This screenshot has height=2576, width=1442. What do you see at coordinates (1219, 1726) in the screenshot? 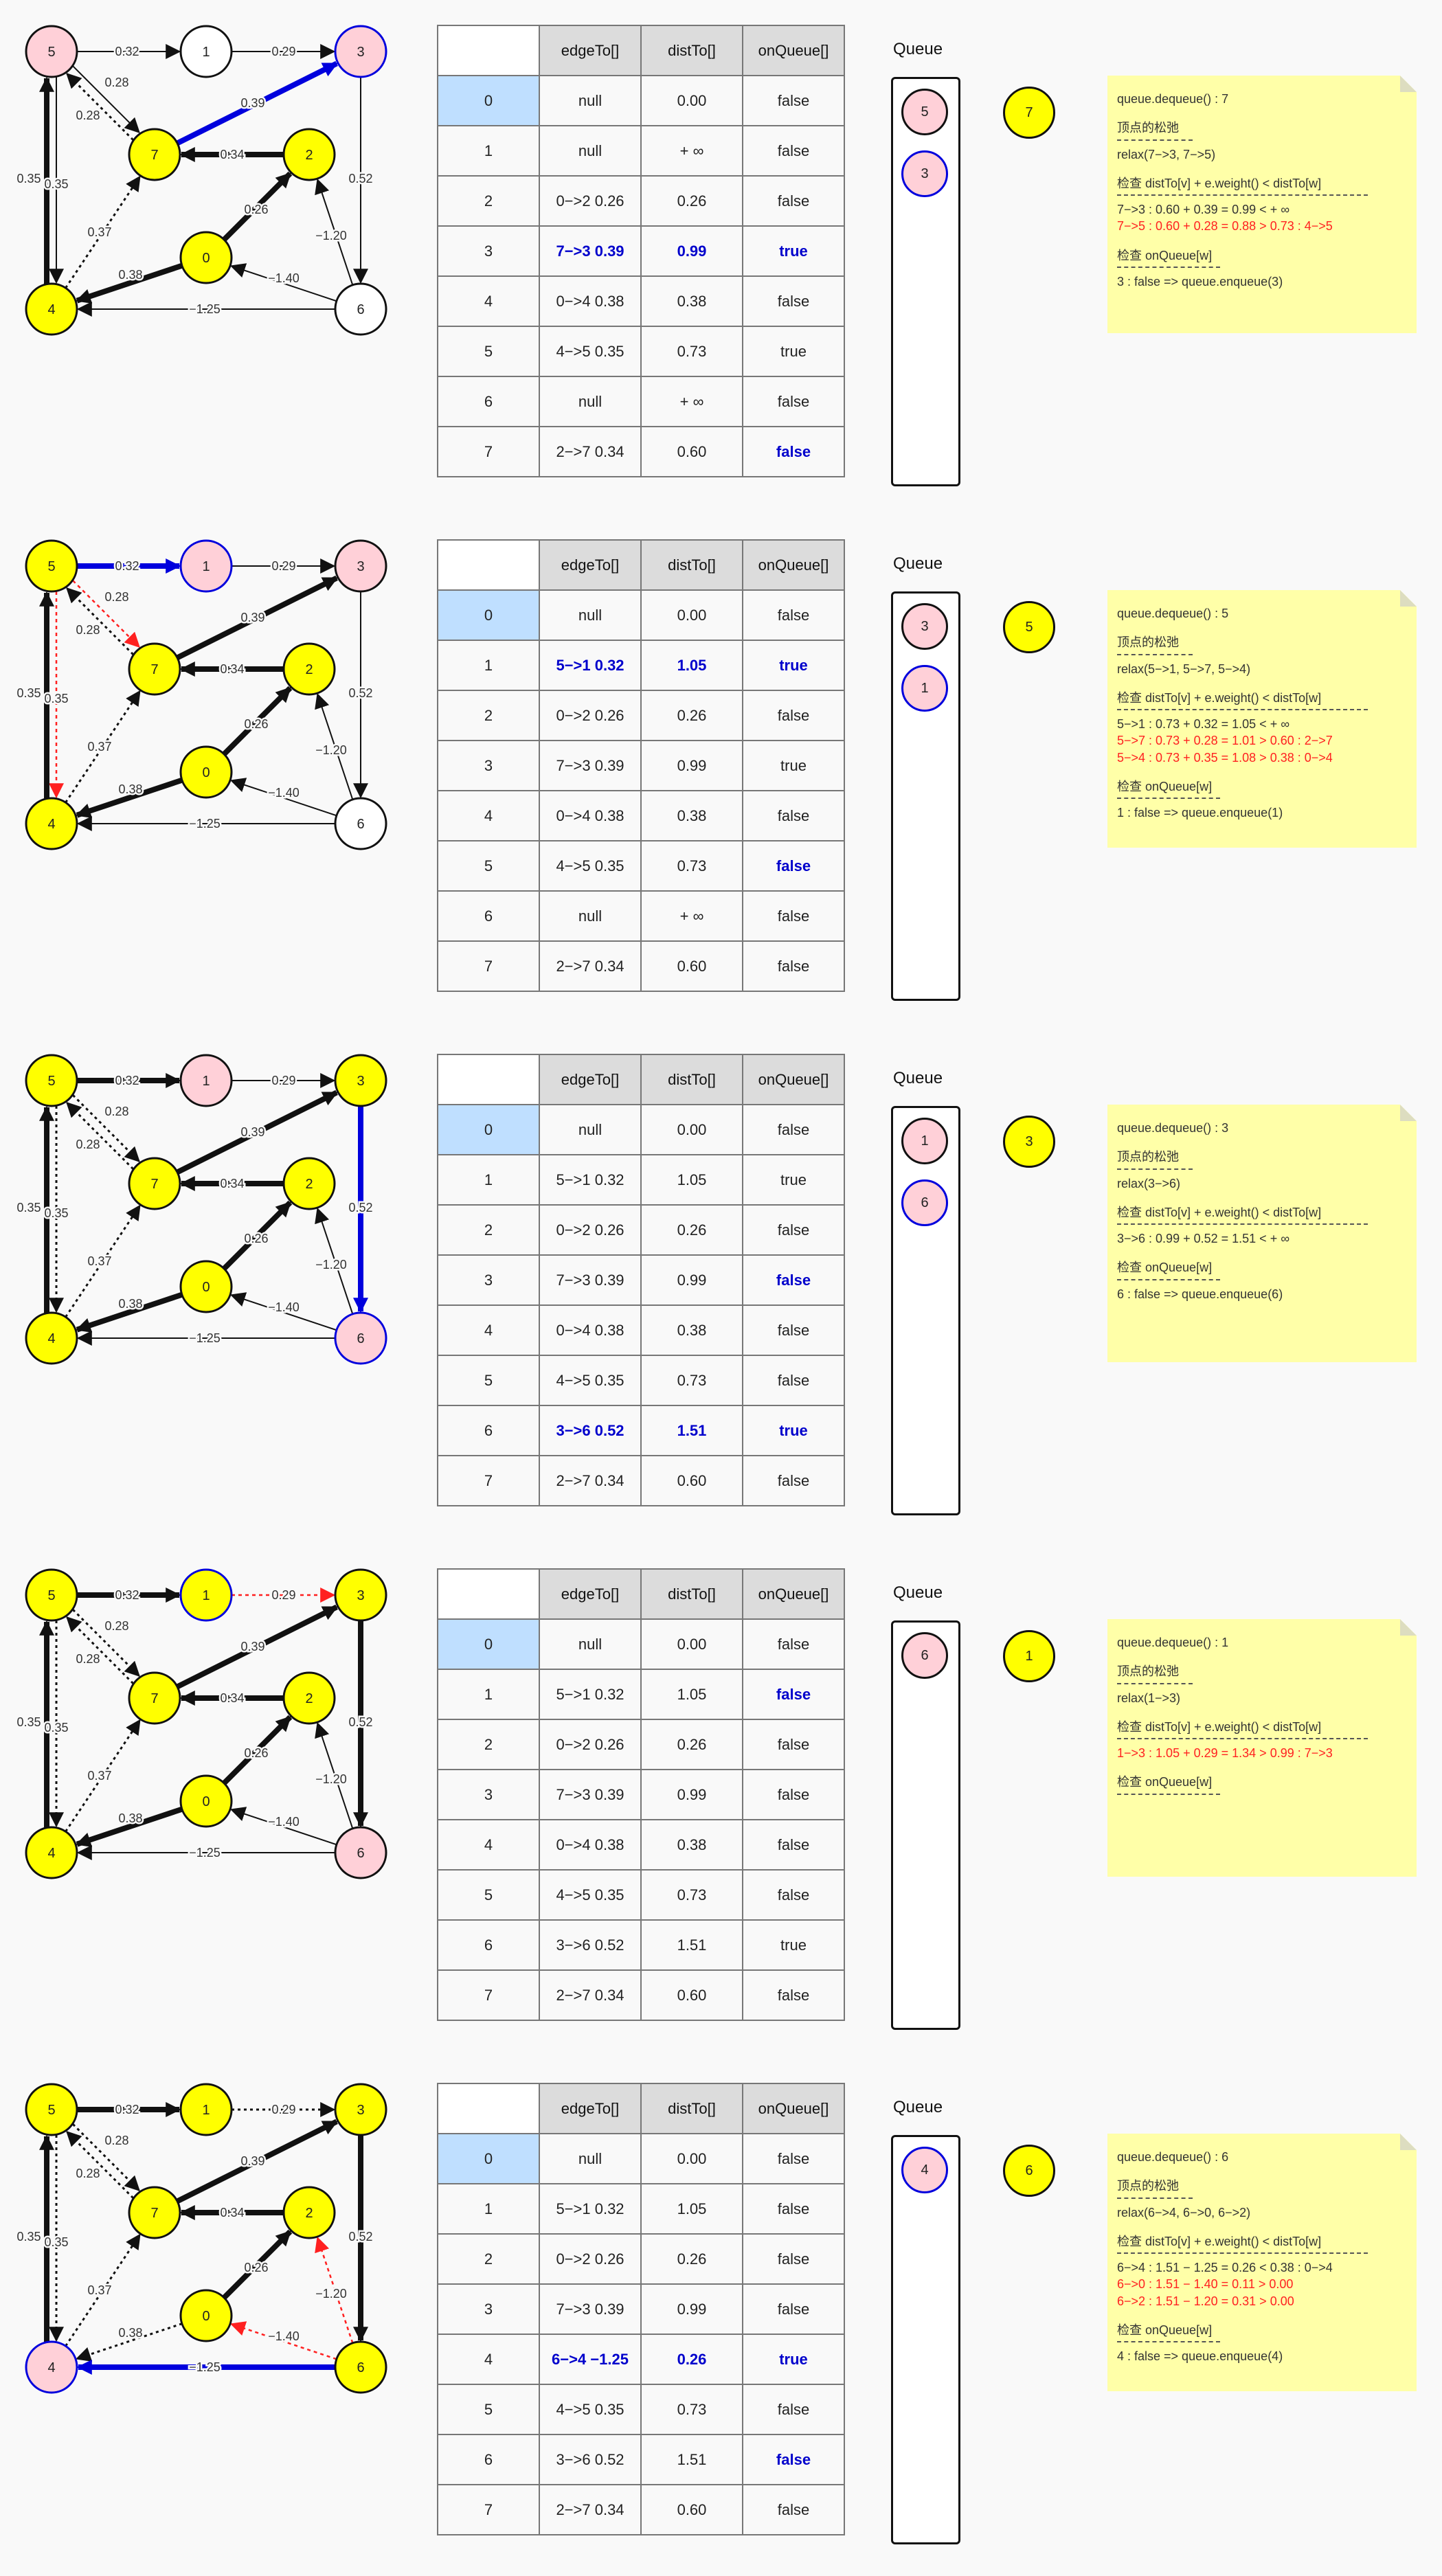
I see `check-title: 检查 distTo[v] + e.weight() < distTo[w]` at bounding box center [1219, 1726].